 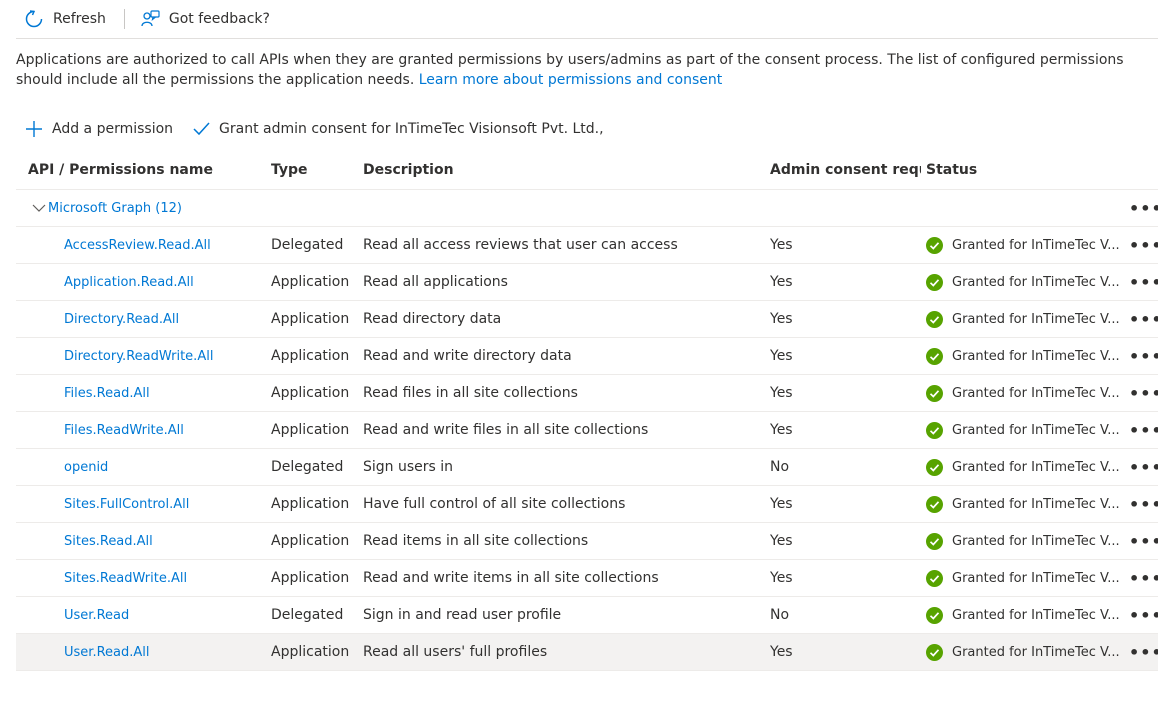 I want to click on group-row-microsoft-graph: Microsoft Graph (12) •••, so click(x=587, y=208).